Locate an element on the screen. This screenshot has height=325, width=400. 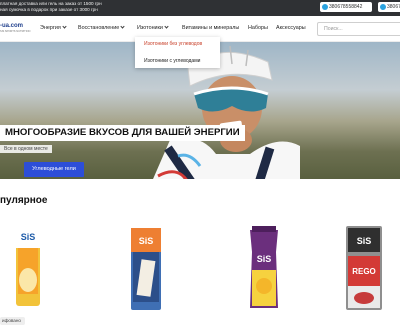
nav-item-energy: Энергия is located at coordinates (53, 27).